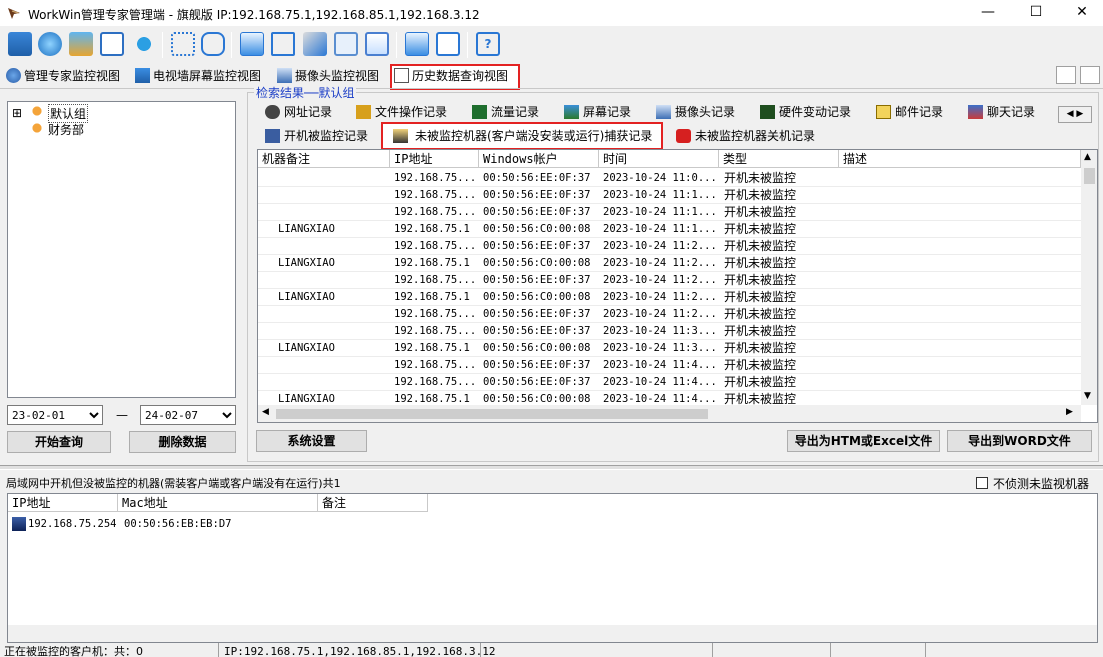 Image resolution: width=1103 pixels, height=657 pixels. What do you see at coordinates (448, 44) in the screenshot?
I see `log-file-icon` at bounding box center [448, 44].